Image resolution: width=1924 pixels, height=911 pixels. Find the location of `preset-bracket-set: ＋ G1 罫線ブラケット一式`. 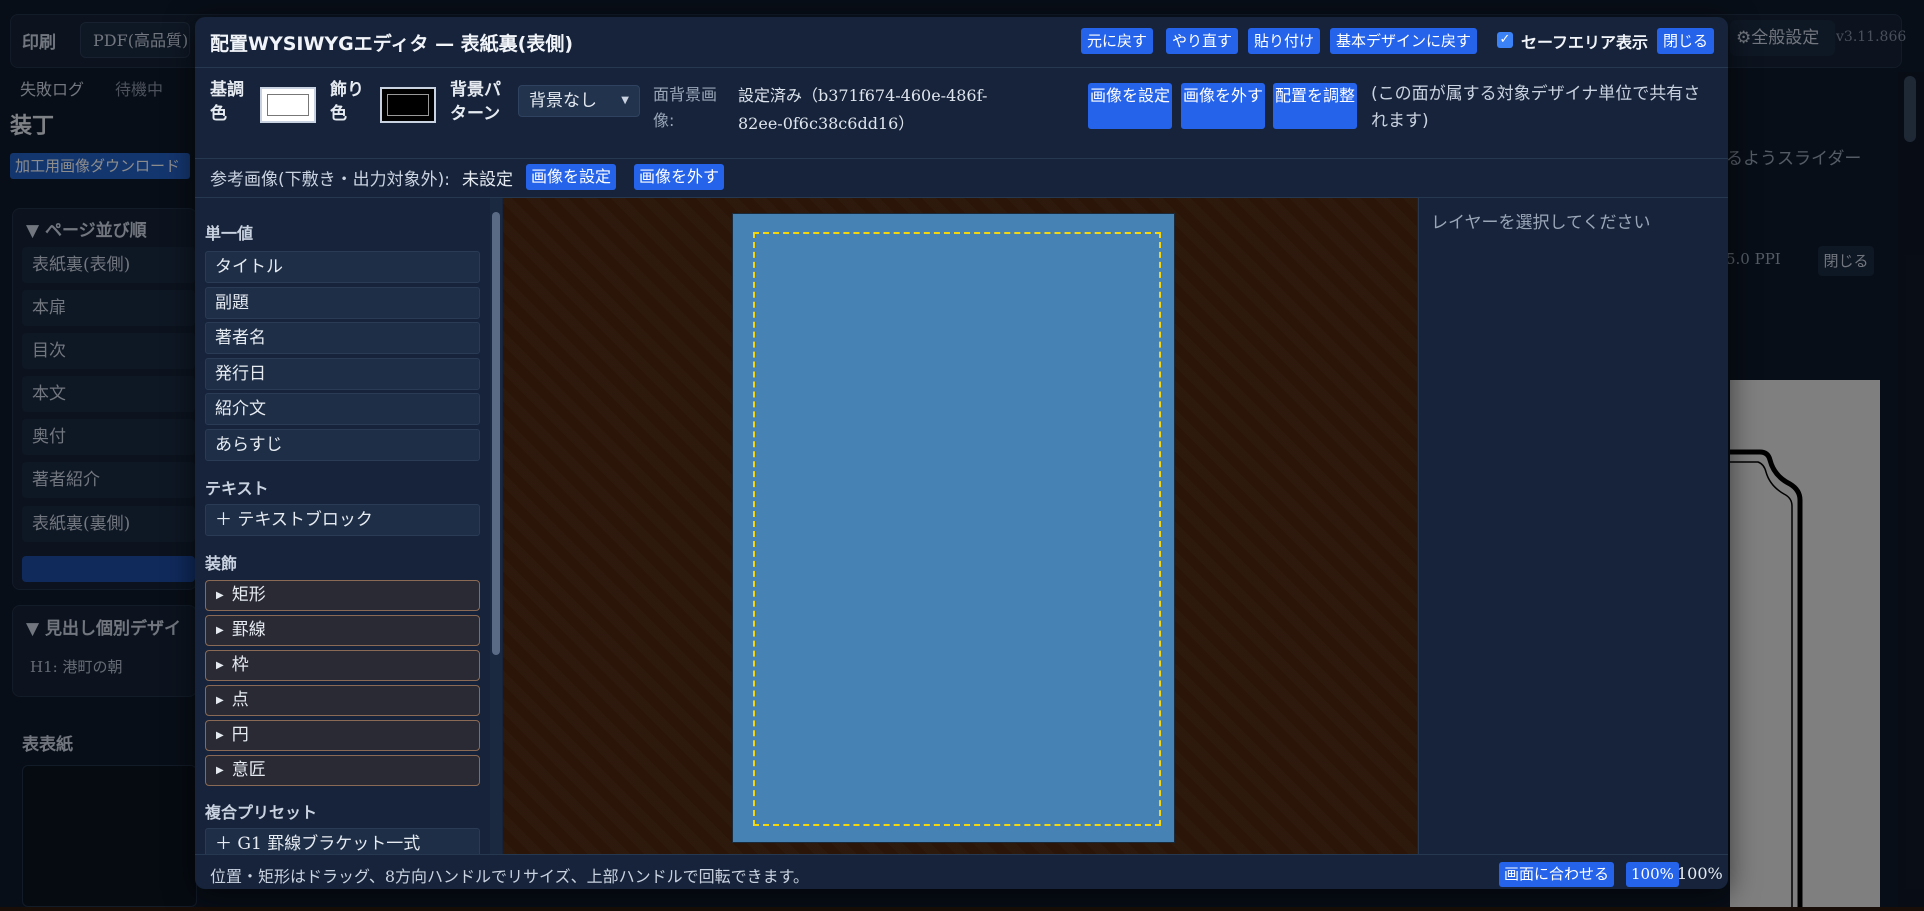

preset-bracket-set: ＋ G1 罫線ブラケット一式 is located at coordinates (342, 841).